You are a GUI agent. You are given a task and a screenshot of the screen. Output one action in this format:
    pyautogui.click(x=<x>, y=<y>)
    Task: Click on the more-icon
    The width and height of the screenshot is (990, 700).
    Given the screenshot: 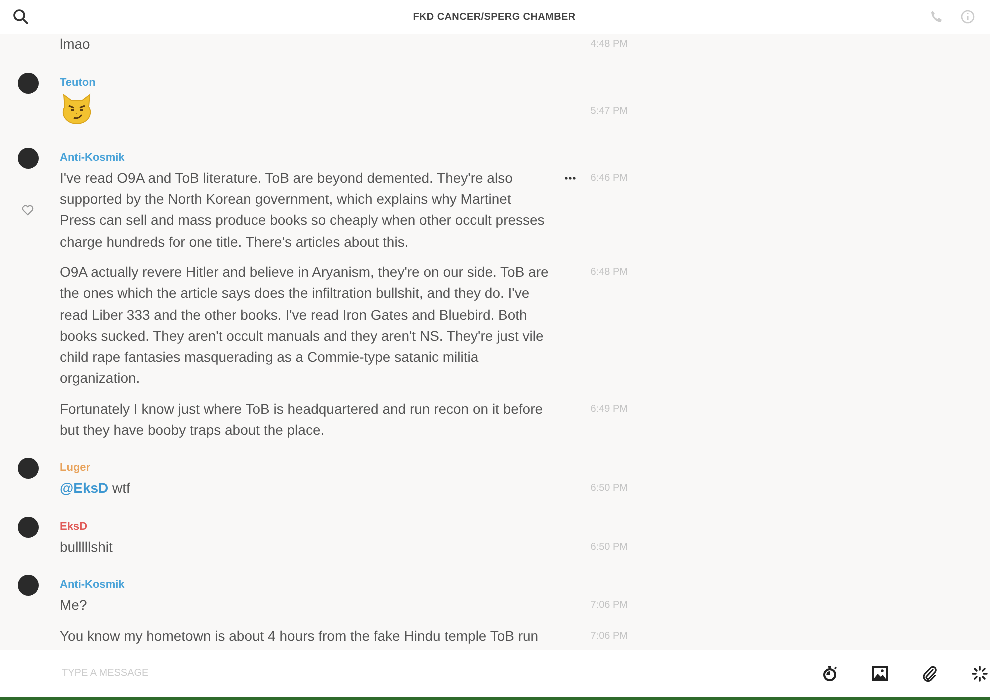 What is the action you would take?
    pyautogui.click(x=570, y=178)
    